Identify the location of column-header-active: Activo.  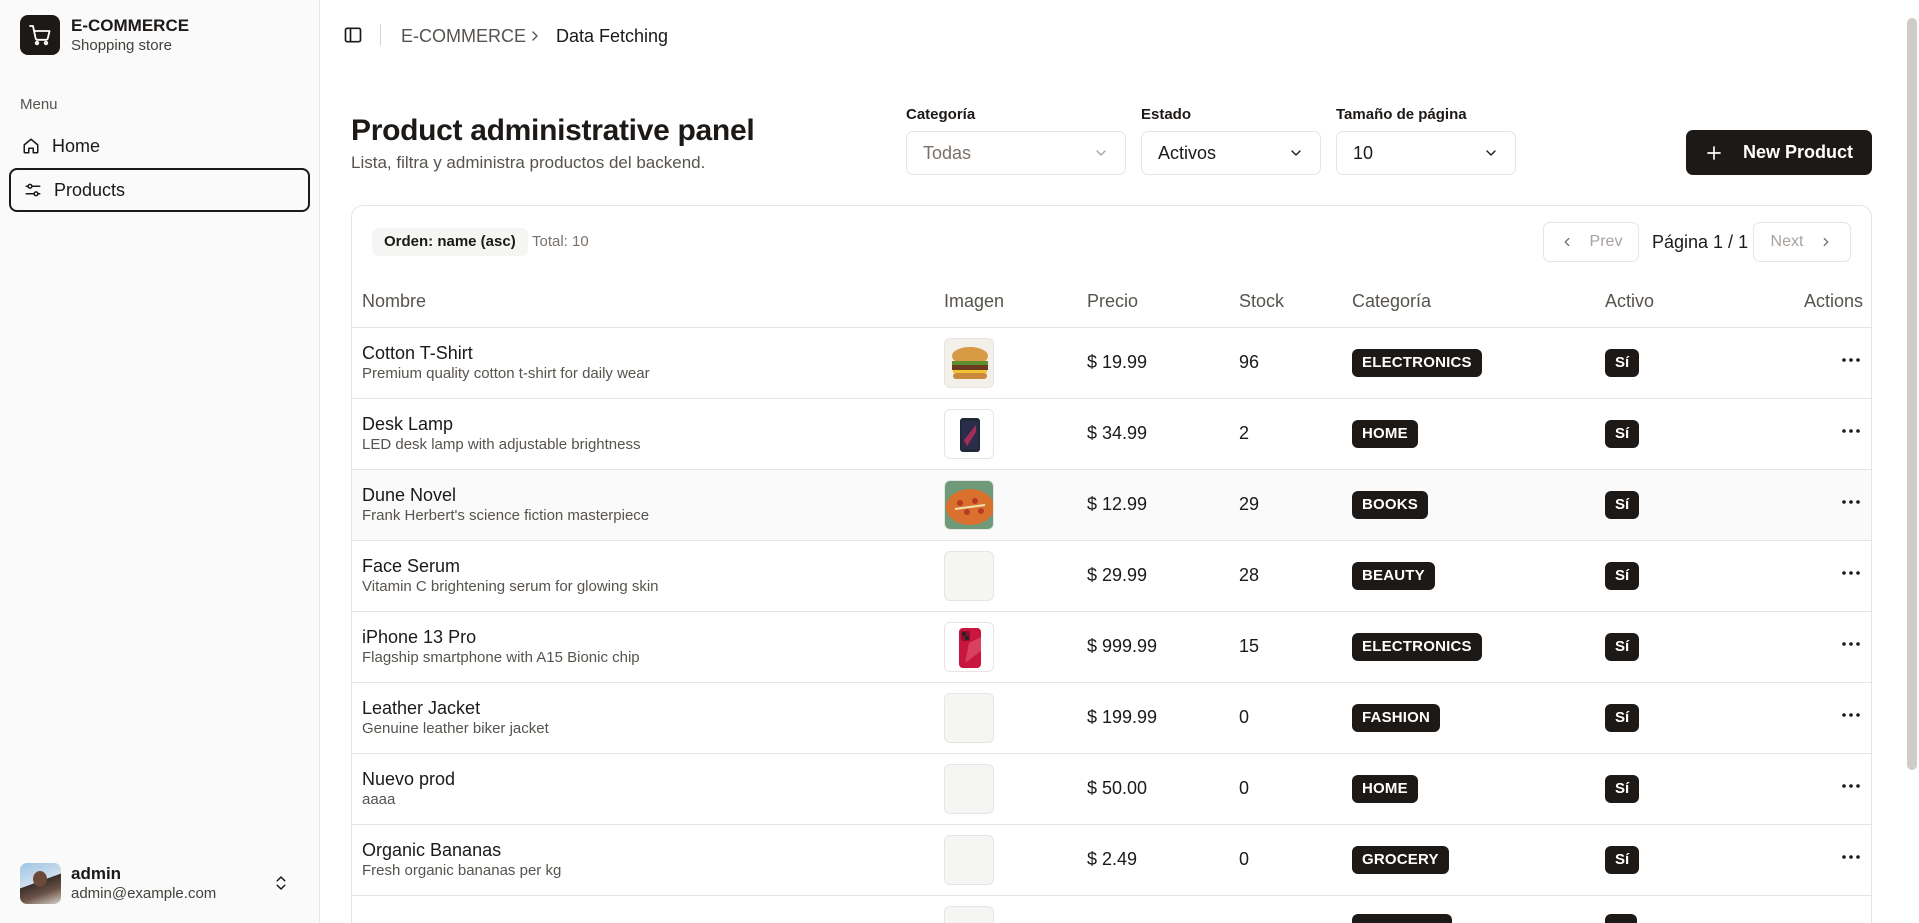
(1680, 302).